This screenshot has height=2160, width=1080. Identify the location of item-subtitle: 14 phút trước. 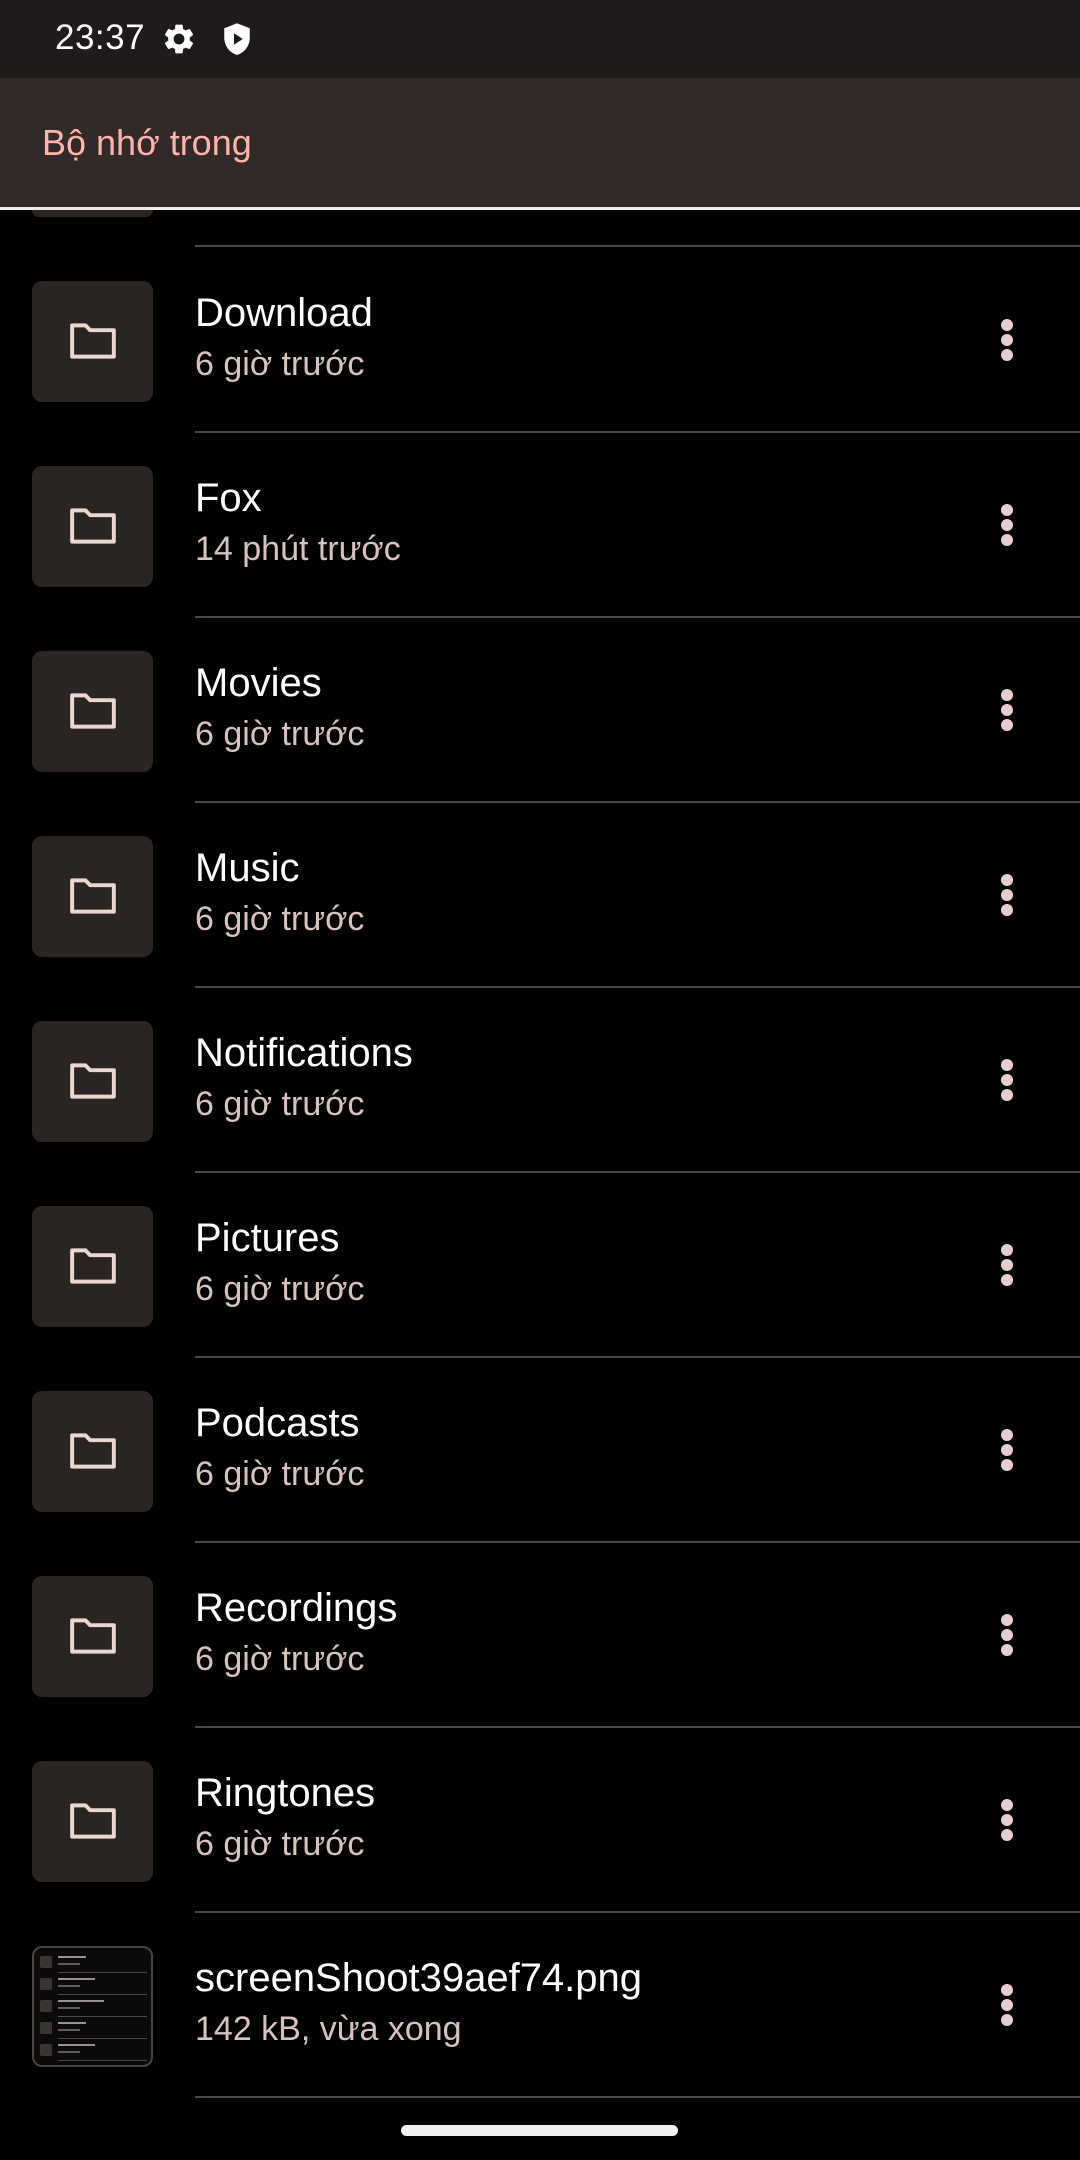
(298, 549).